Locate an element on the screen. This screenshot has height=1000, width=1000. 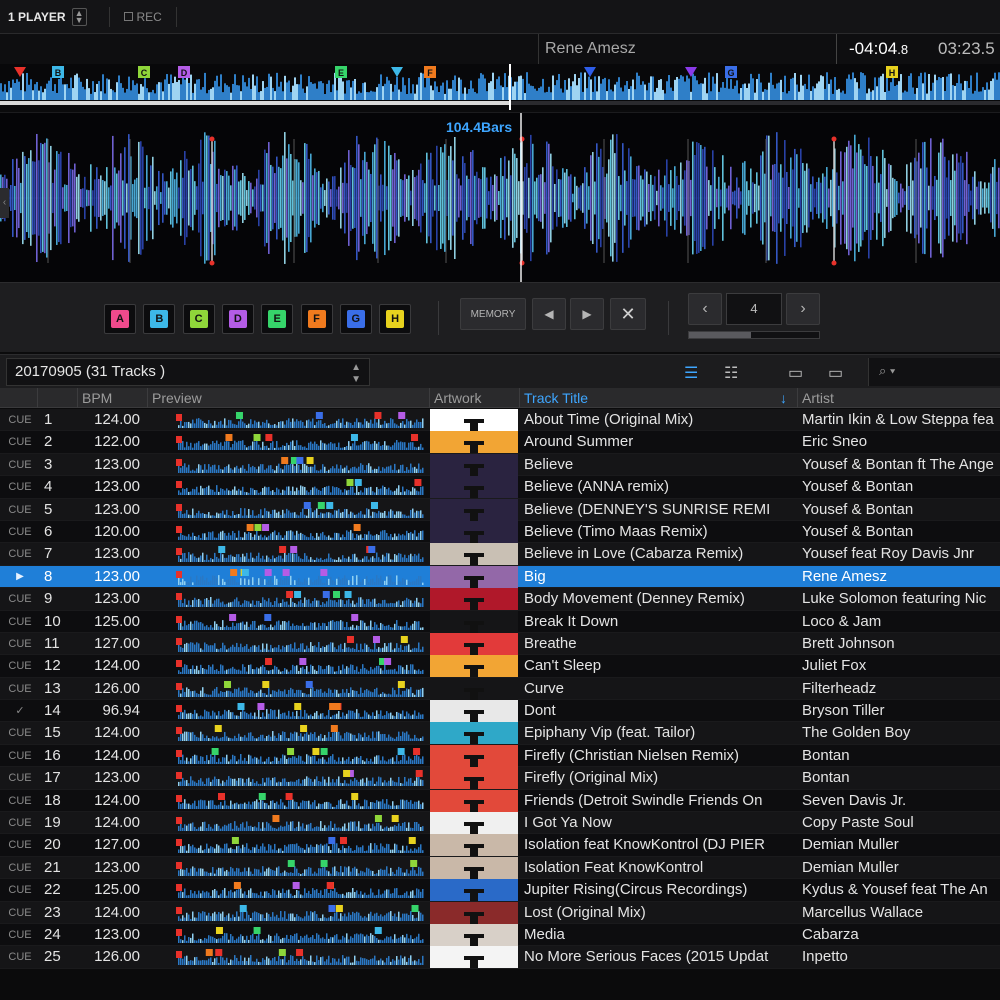
hotcue-button-d: D is located at coordinates (237, 319).